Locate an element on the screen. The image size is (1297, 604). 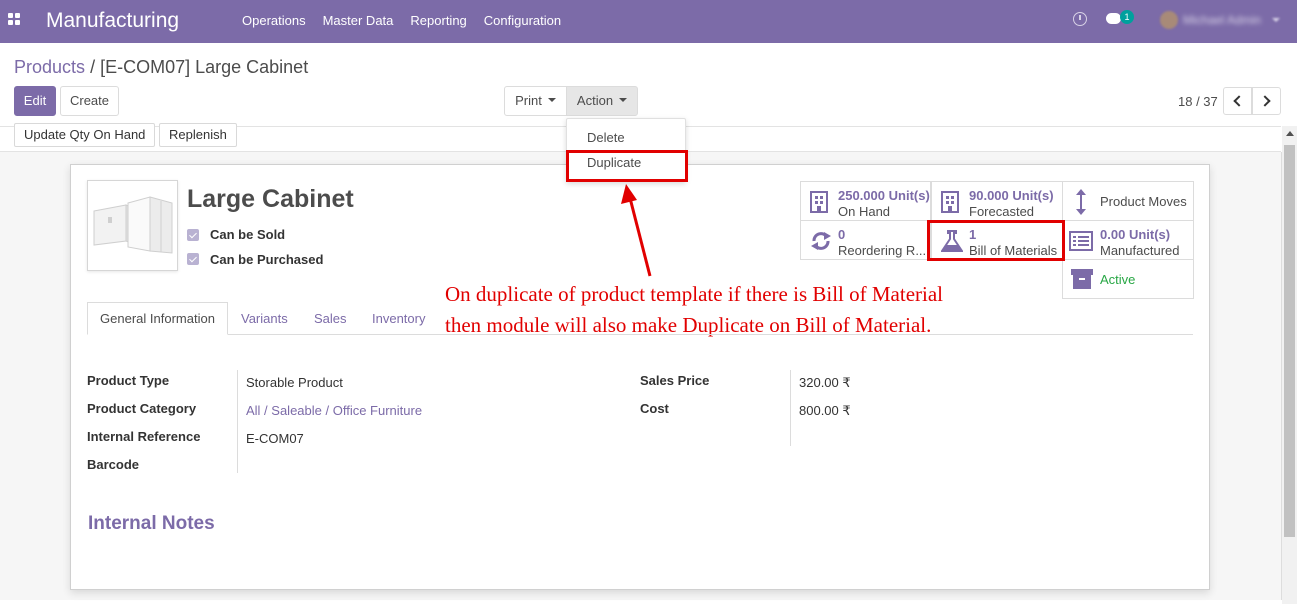
app-title: Manufacturing is located at coordinates (112, 21).